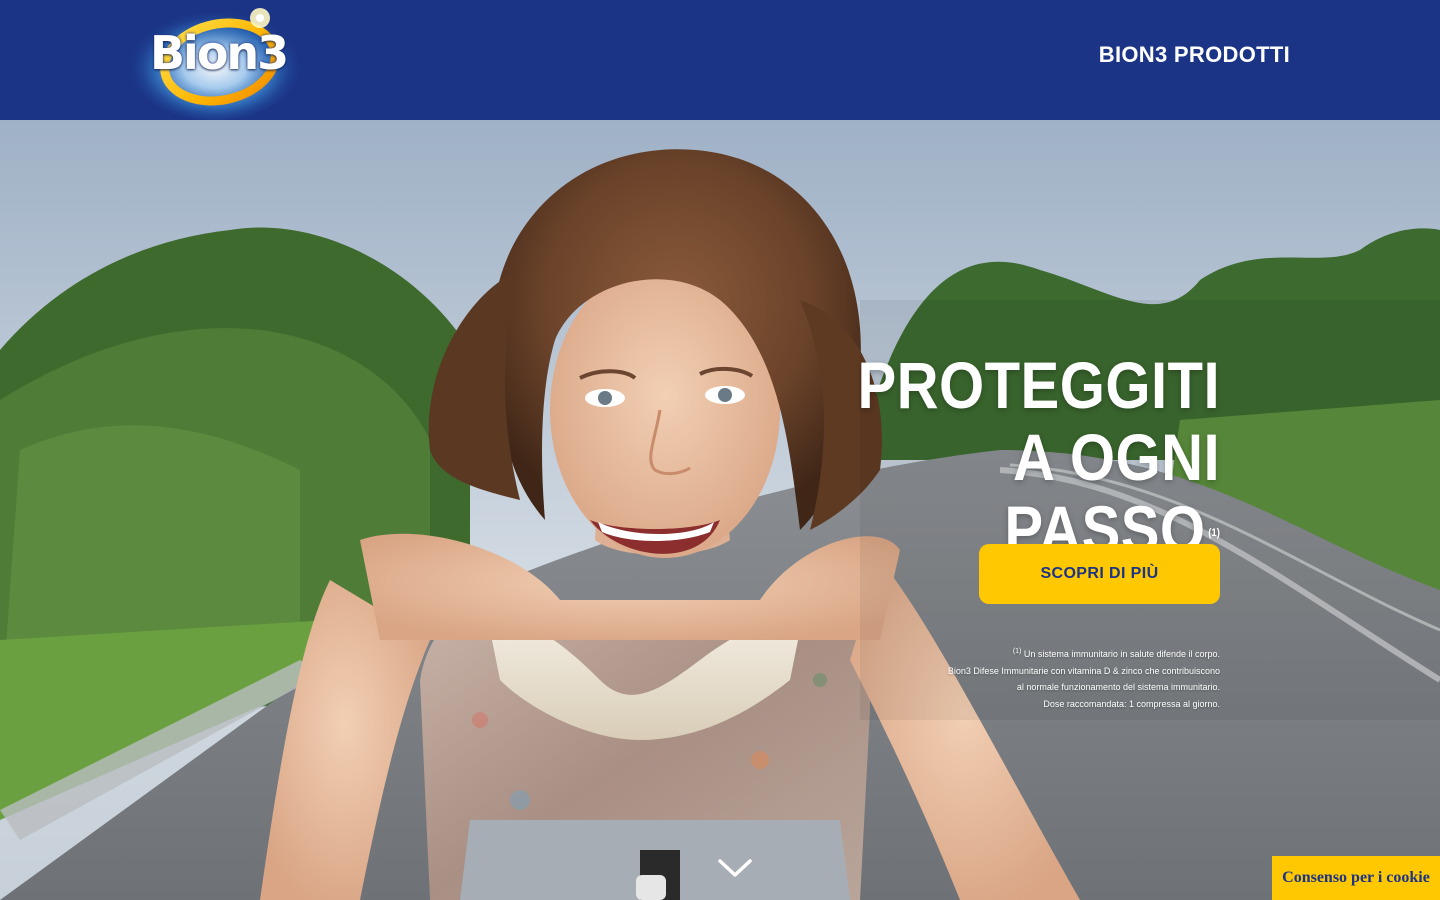 This screenshot has width=1440, height=900. What do you see at coordinates (1038, 385) in the screenshot?
I see `headline-line-1: PROTEGGITI` at bounding box center [1038, 385].